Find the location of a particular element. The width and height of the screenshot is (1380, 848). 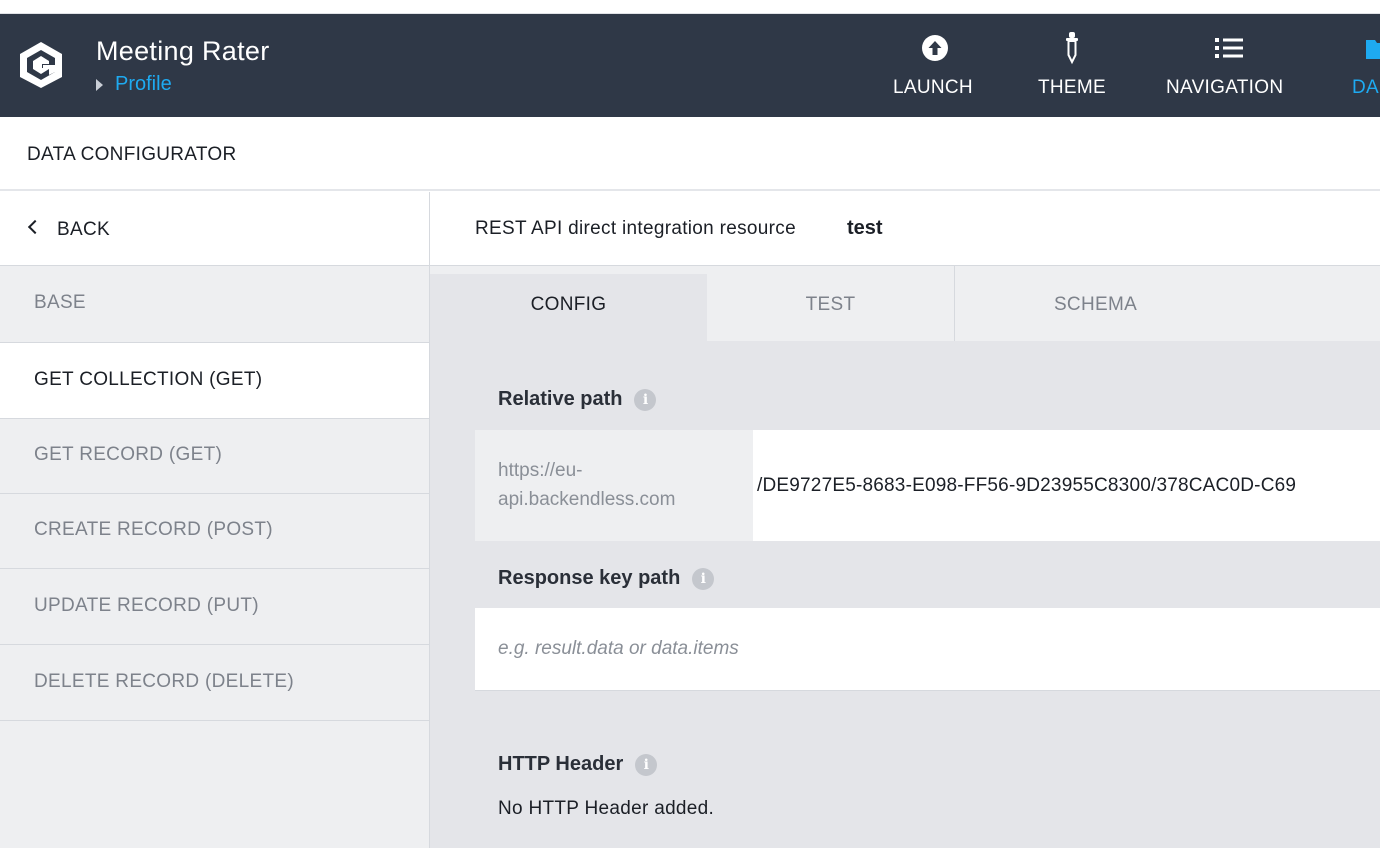

tab-config-label: CONFIG is located at coordinates (568, 304).